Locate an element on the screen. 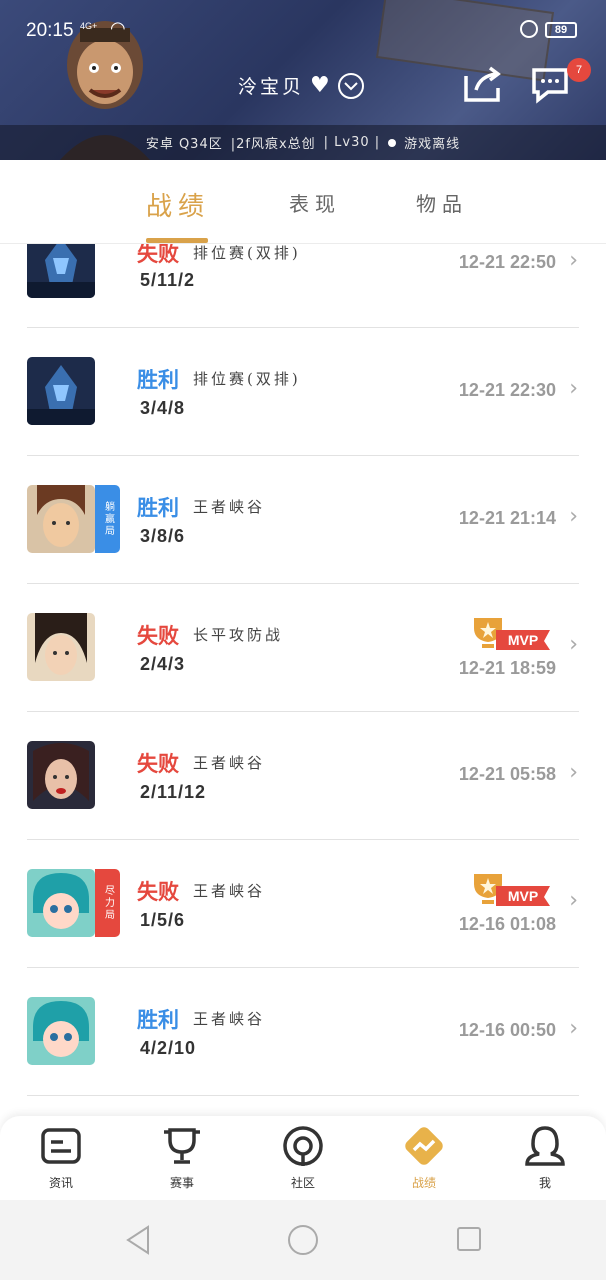 This screenshot has height=1280, width=606. match-kda: 4/2/10 is located at coordinates (168, 1048).